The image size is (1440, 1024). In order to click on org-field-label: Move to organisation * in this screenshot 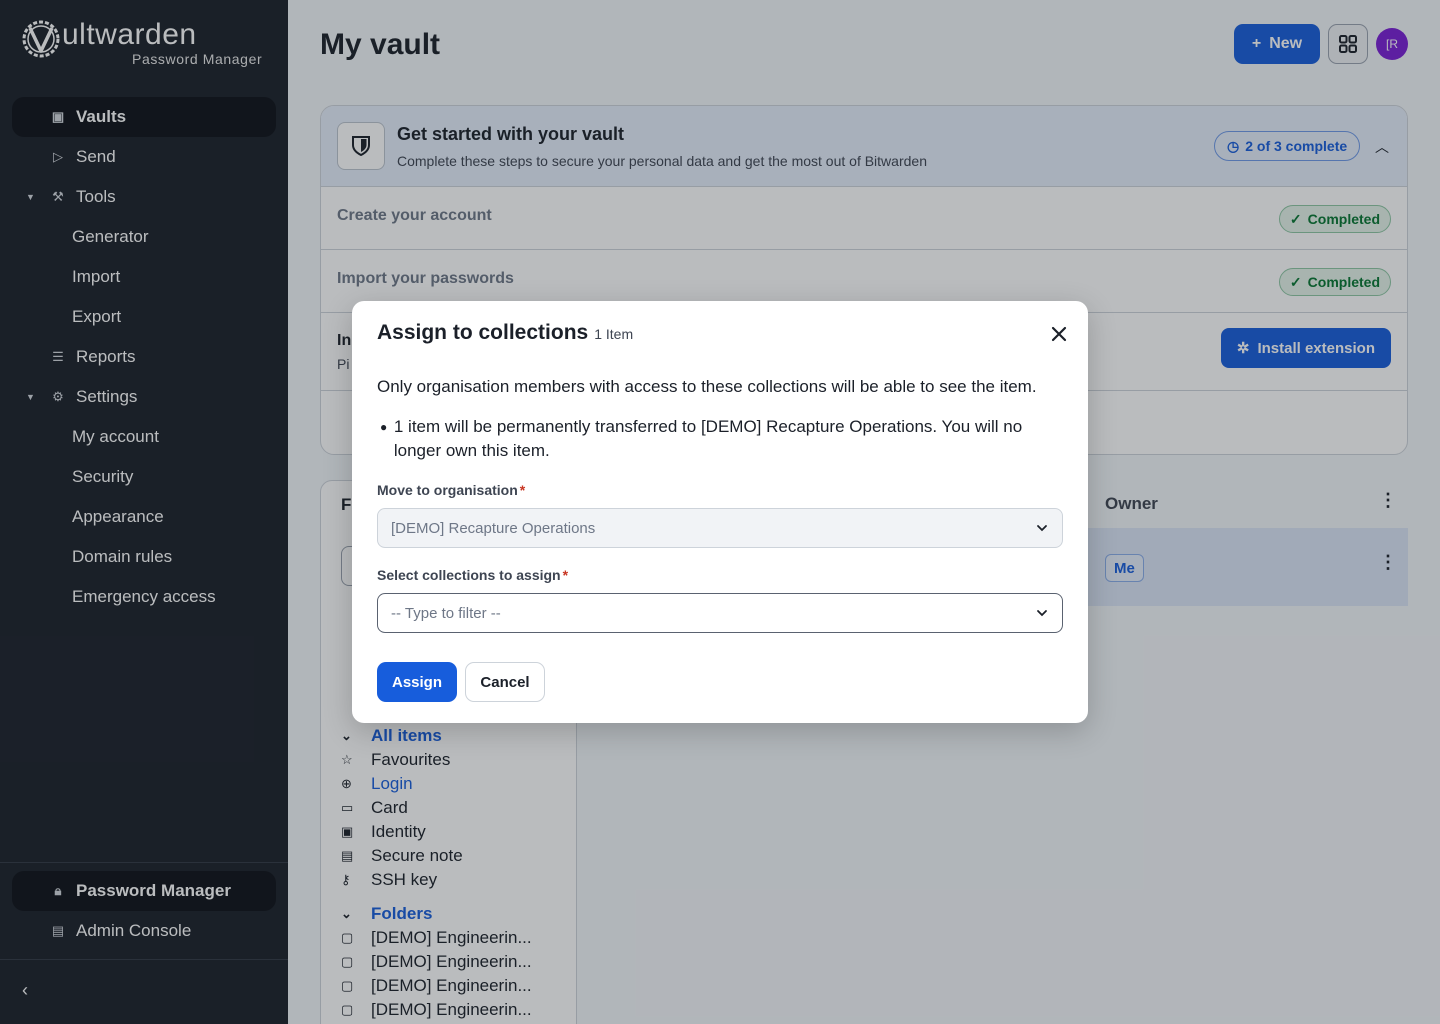, I will do `click(451, 490)`.